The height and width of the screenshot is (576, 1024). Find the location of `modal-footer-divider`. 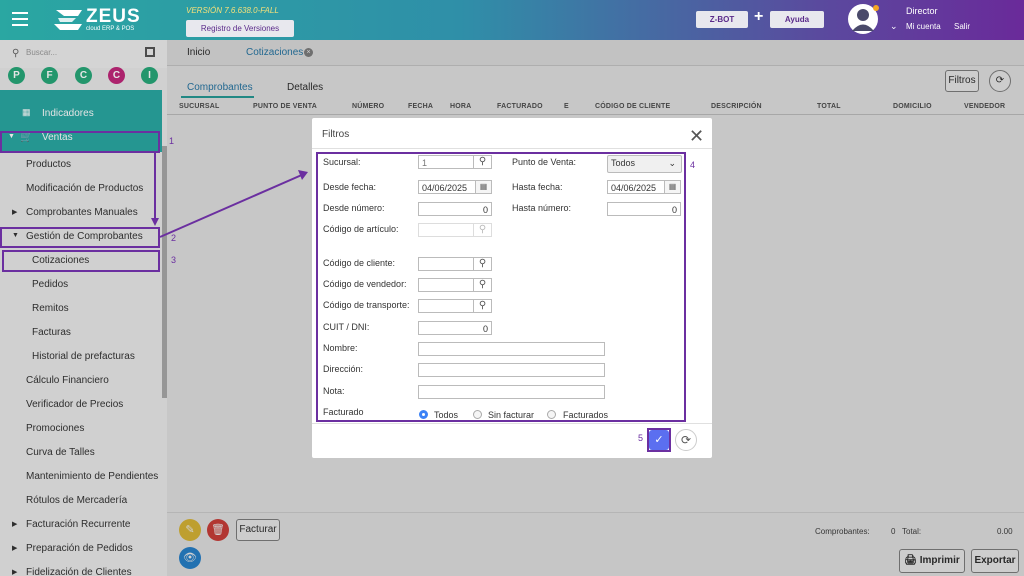

modal-footer-divider is located at coordinates (512, 423).